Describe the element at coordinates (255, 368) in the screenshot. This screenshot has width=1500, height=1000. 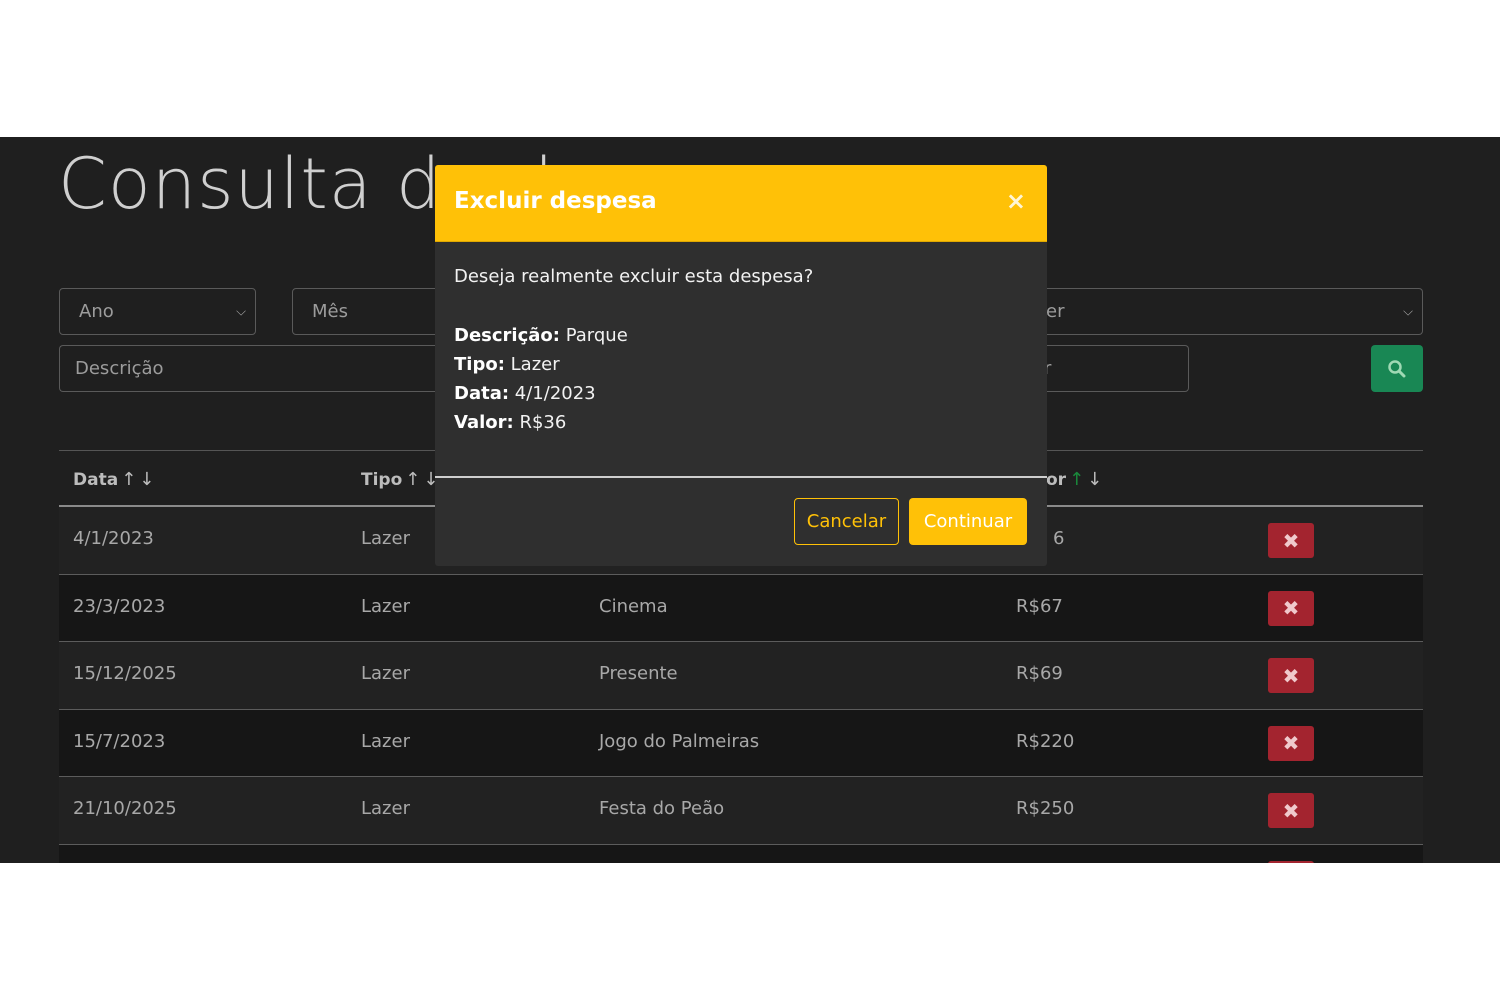
I see `description-input: Descrição` at that location.